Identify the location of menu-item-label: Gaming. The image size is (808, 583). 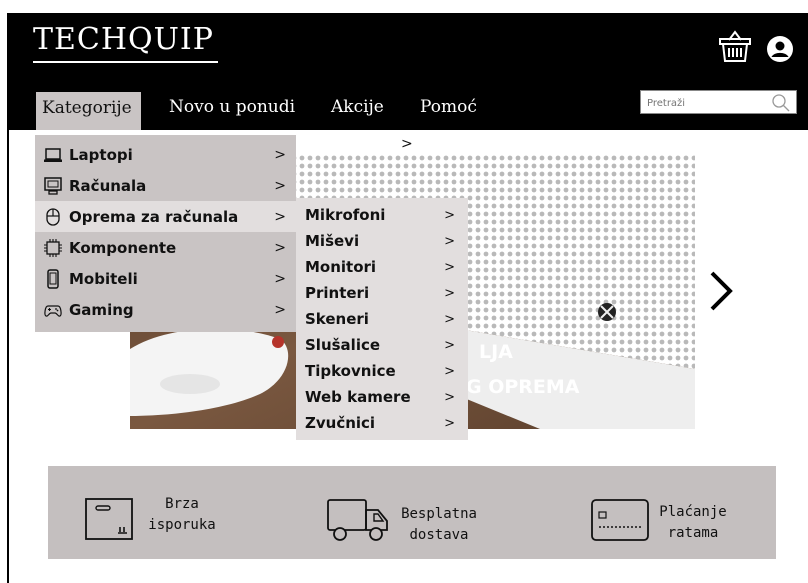
(101, 309).